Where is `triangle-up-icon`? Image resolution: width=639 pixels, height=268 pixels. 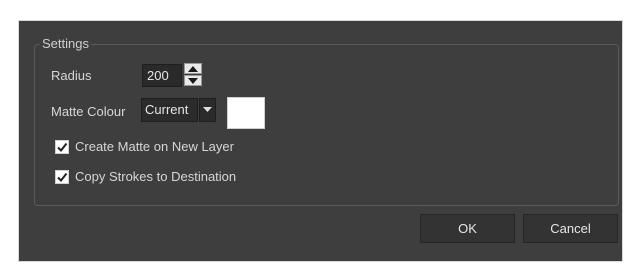
triangle-up-icon is located at coordinates (193, 68).